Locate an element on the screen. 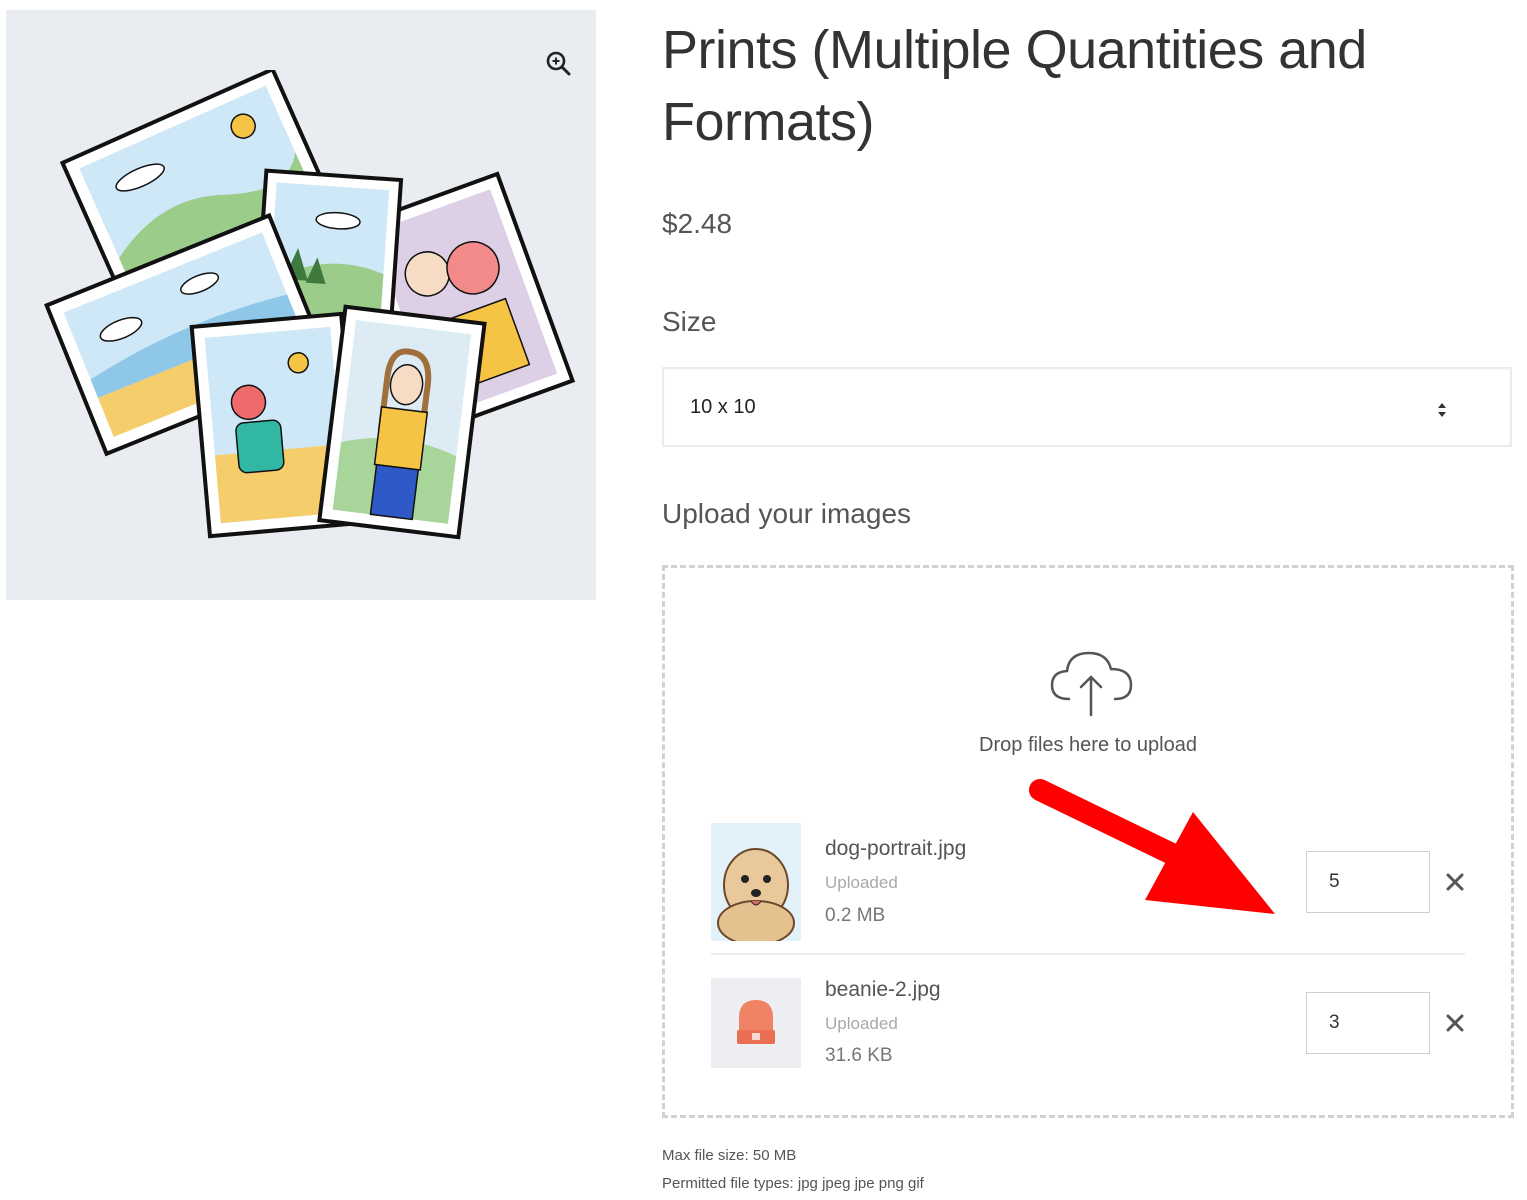 The image size is (1527, 1200). file-name: dog-portrait.jpg is located at coordinates (896, 848).